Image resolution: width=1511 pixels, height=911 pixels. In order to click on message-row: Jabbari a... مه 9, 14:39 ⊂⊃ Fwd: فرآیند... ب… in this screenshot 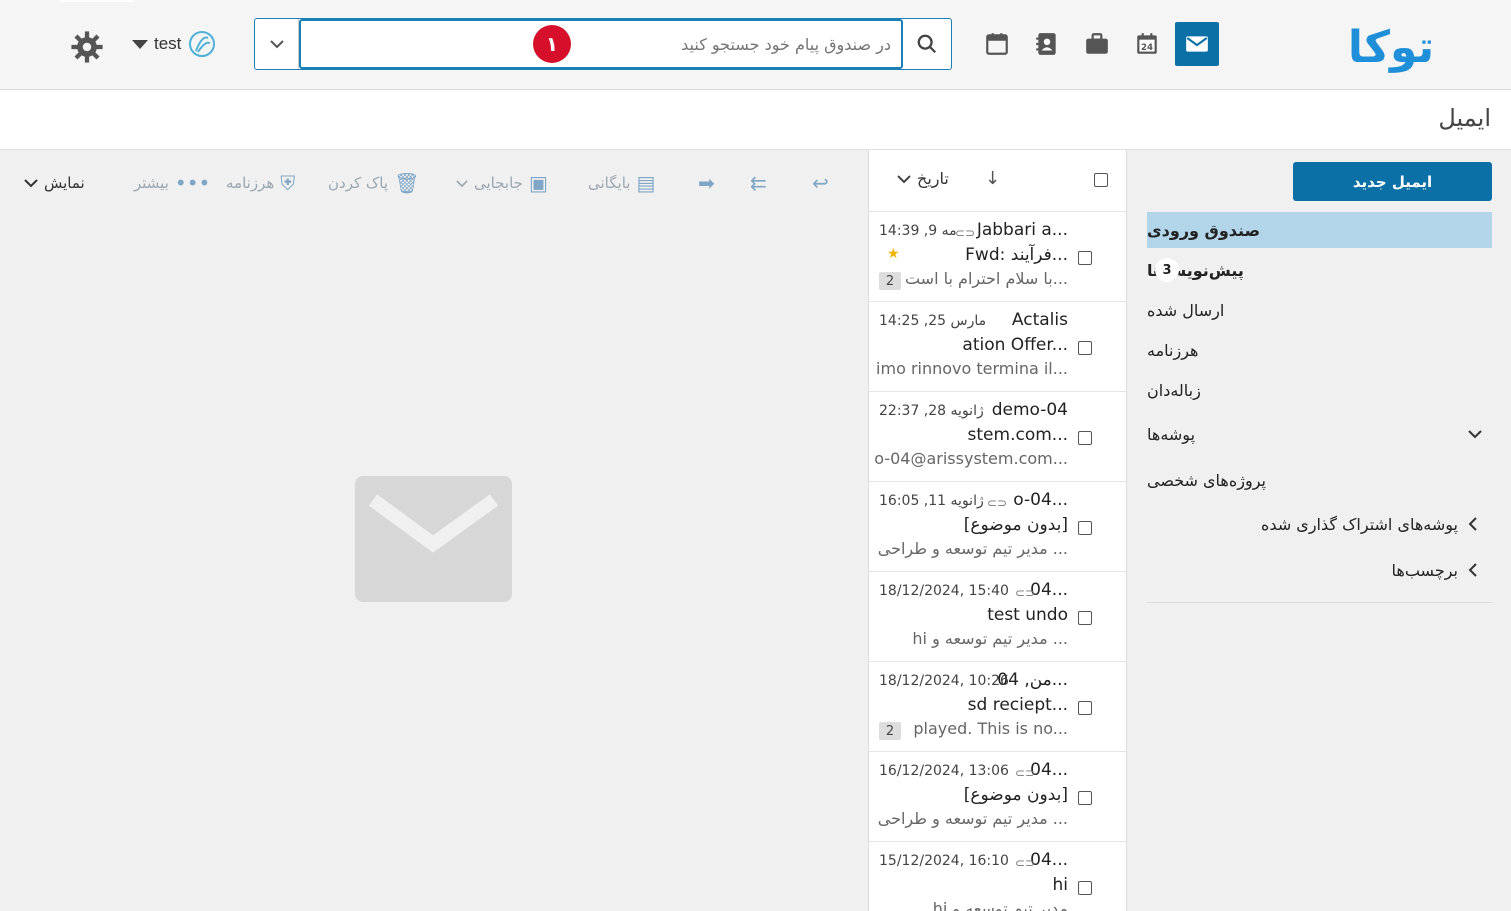, I will do `click(997, 257)`.